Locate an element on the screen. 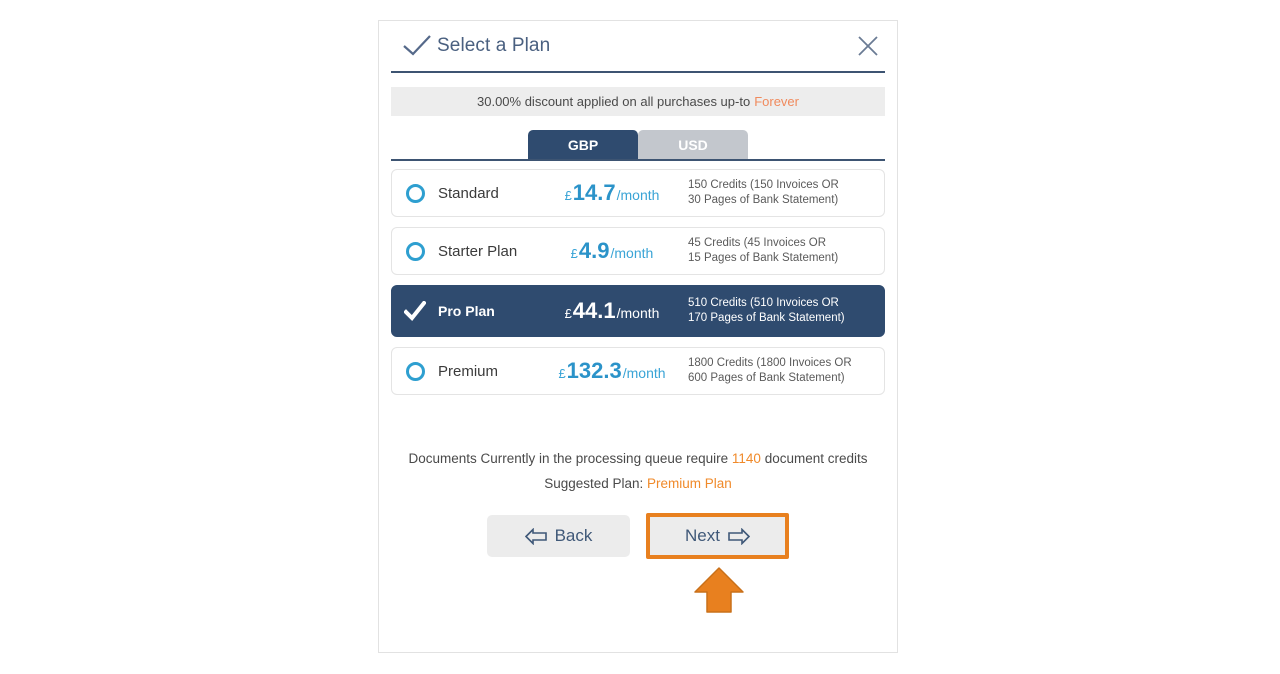 This screenshot has width=1280, height=674. modal-header: Select a Plan is located at coordinates (638, 47).